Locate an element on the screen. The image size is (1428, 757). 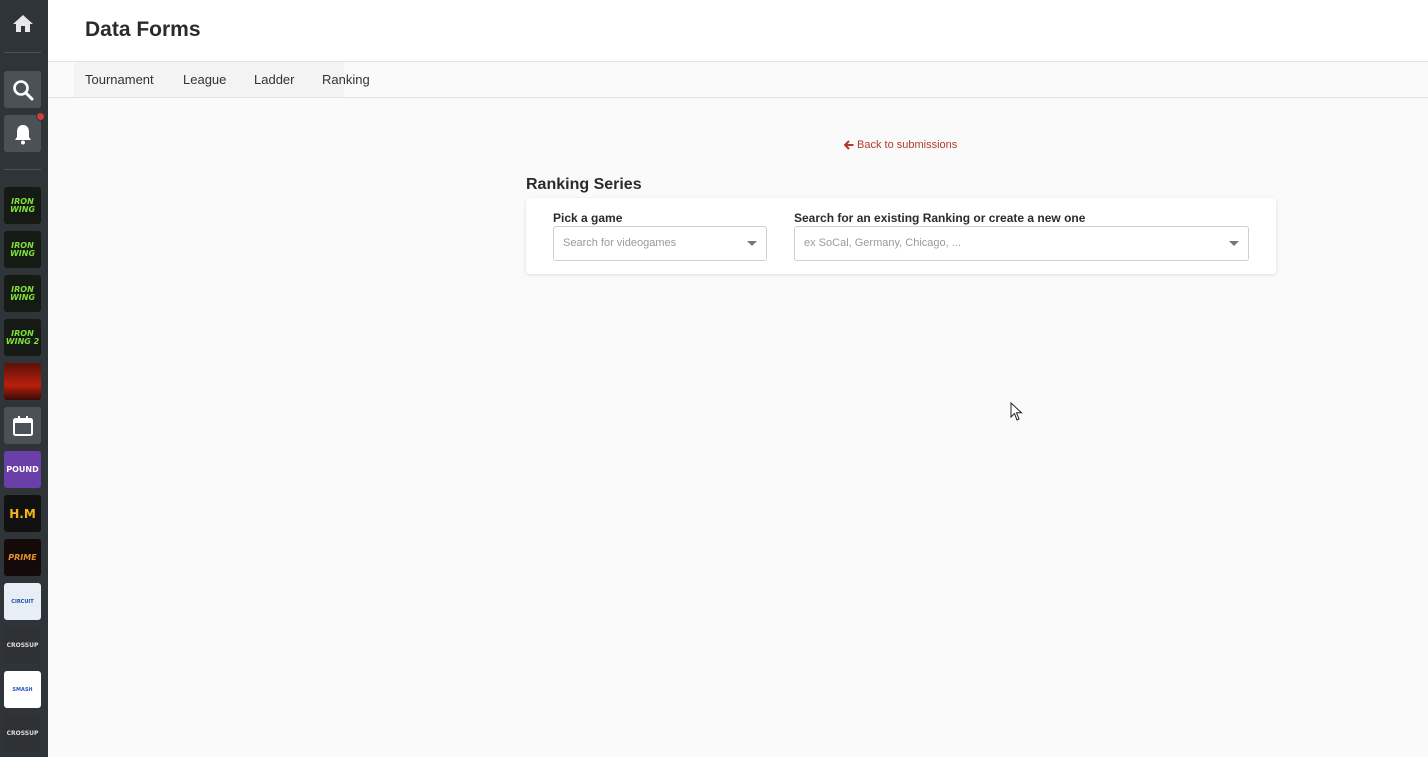
community-tile-hm-productions: H.M is located at coordinates (22, 513).